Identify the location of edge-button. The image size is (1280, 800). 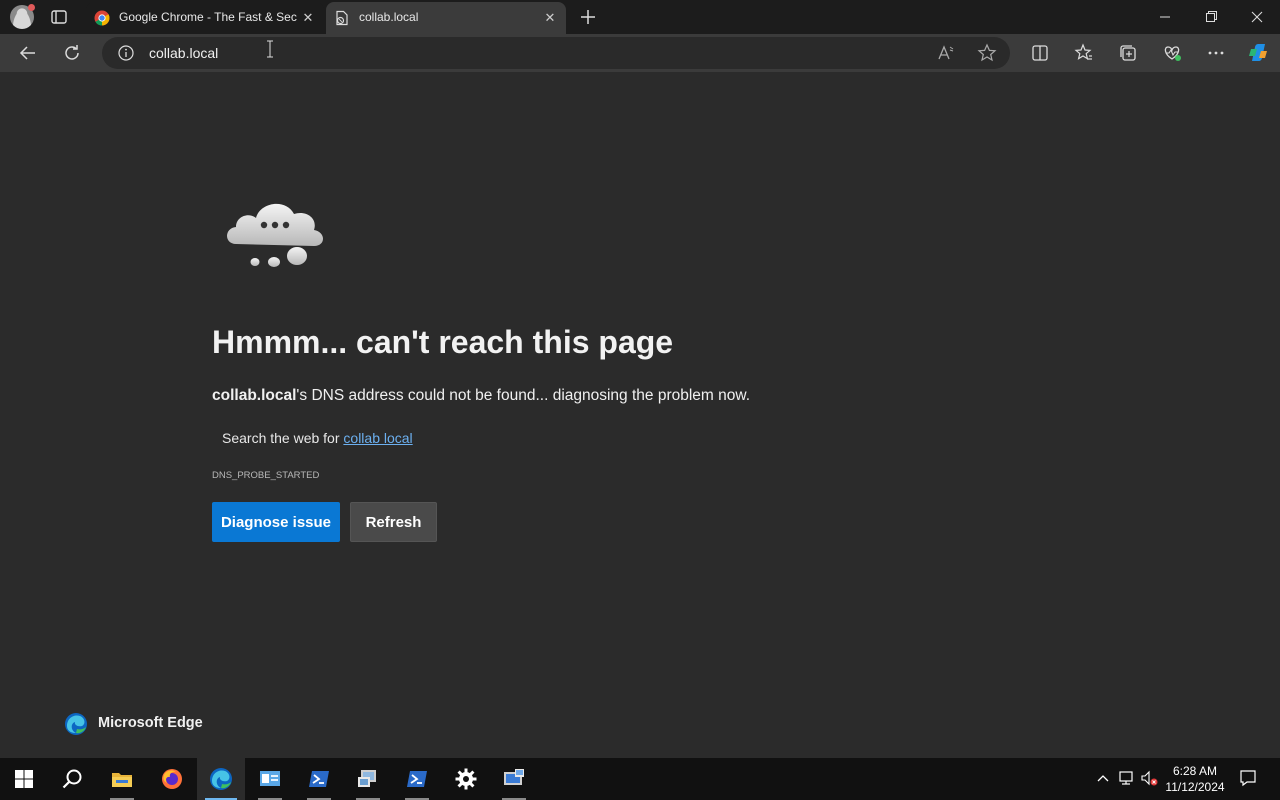
(221, 779).